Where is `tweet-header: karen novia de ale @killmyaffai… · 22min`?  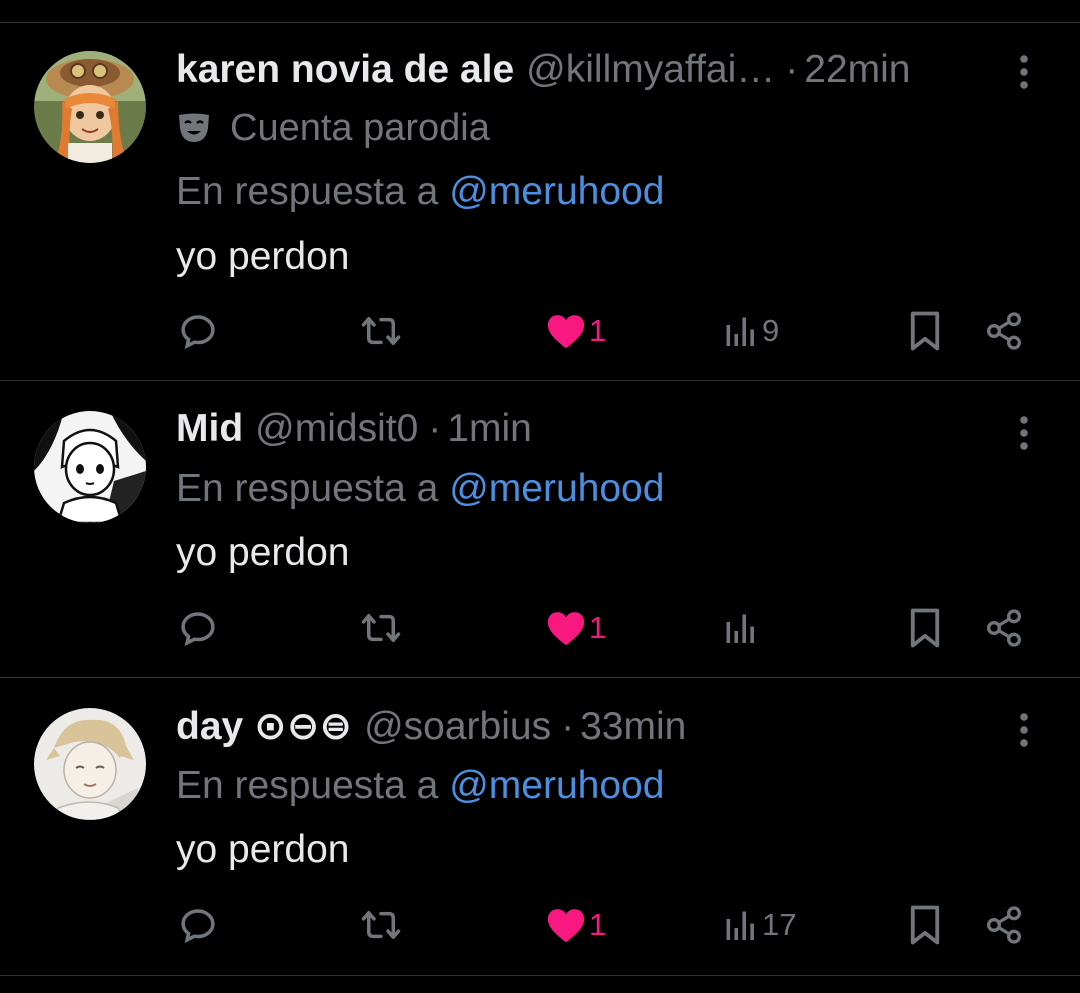
tweet-header: karen novia de ale @killmyaffai… · 22min is located at coordinates (583, 70).